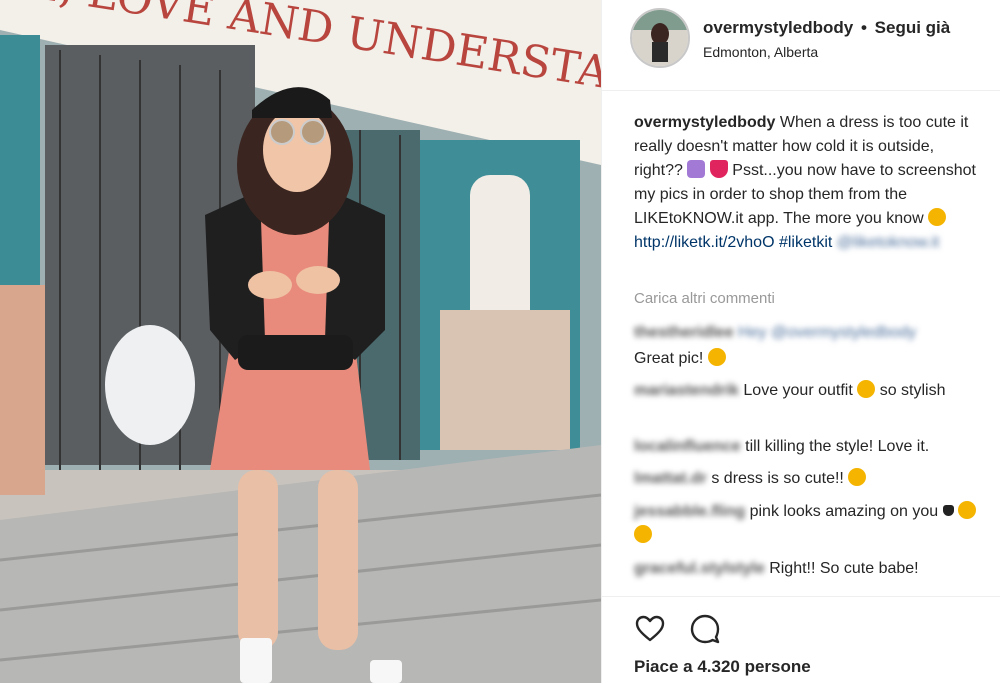 Image resolution: width=1000 pixels, height=684 pixels. I want to click on kissing-face-emoji-icon, so click(716, 357).